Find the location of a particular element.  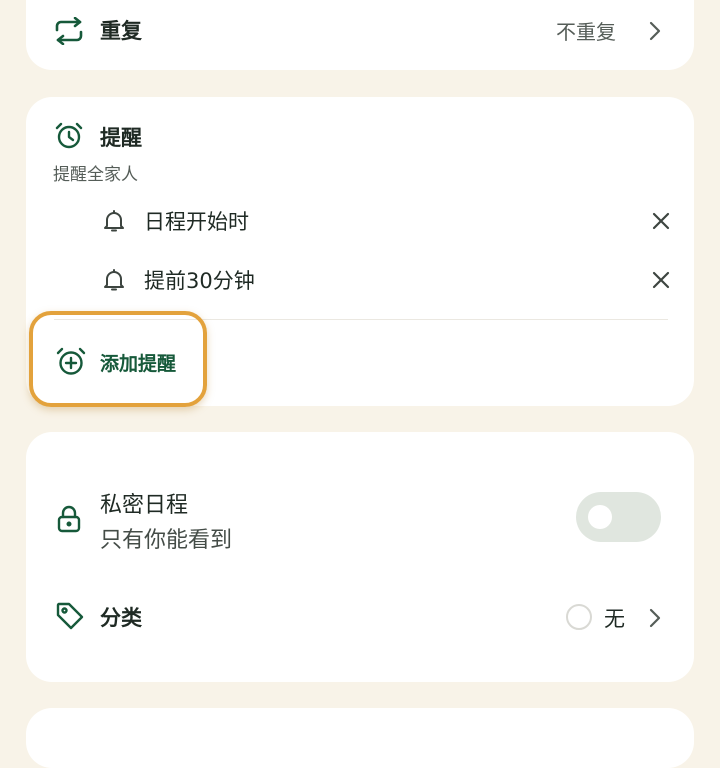

repeat-card: 重复 不重复 is located at coordinates (360, 35).